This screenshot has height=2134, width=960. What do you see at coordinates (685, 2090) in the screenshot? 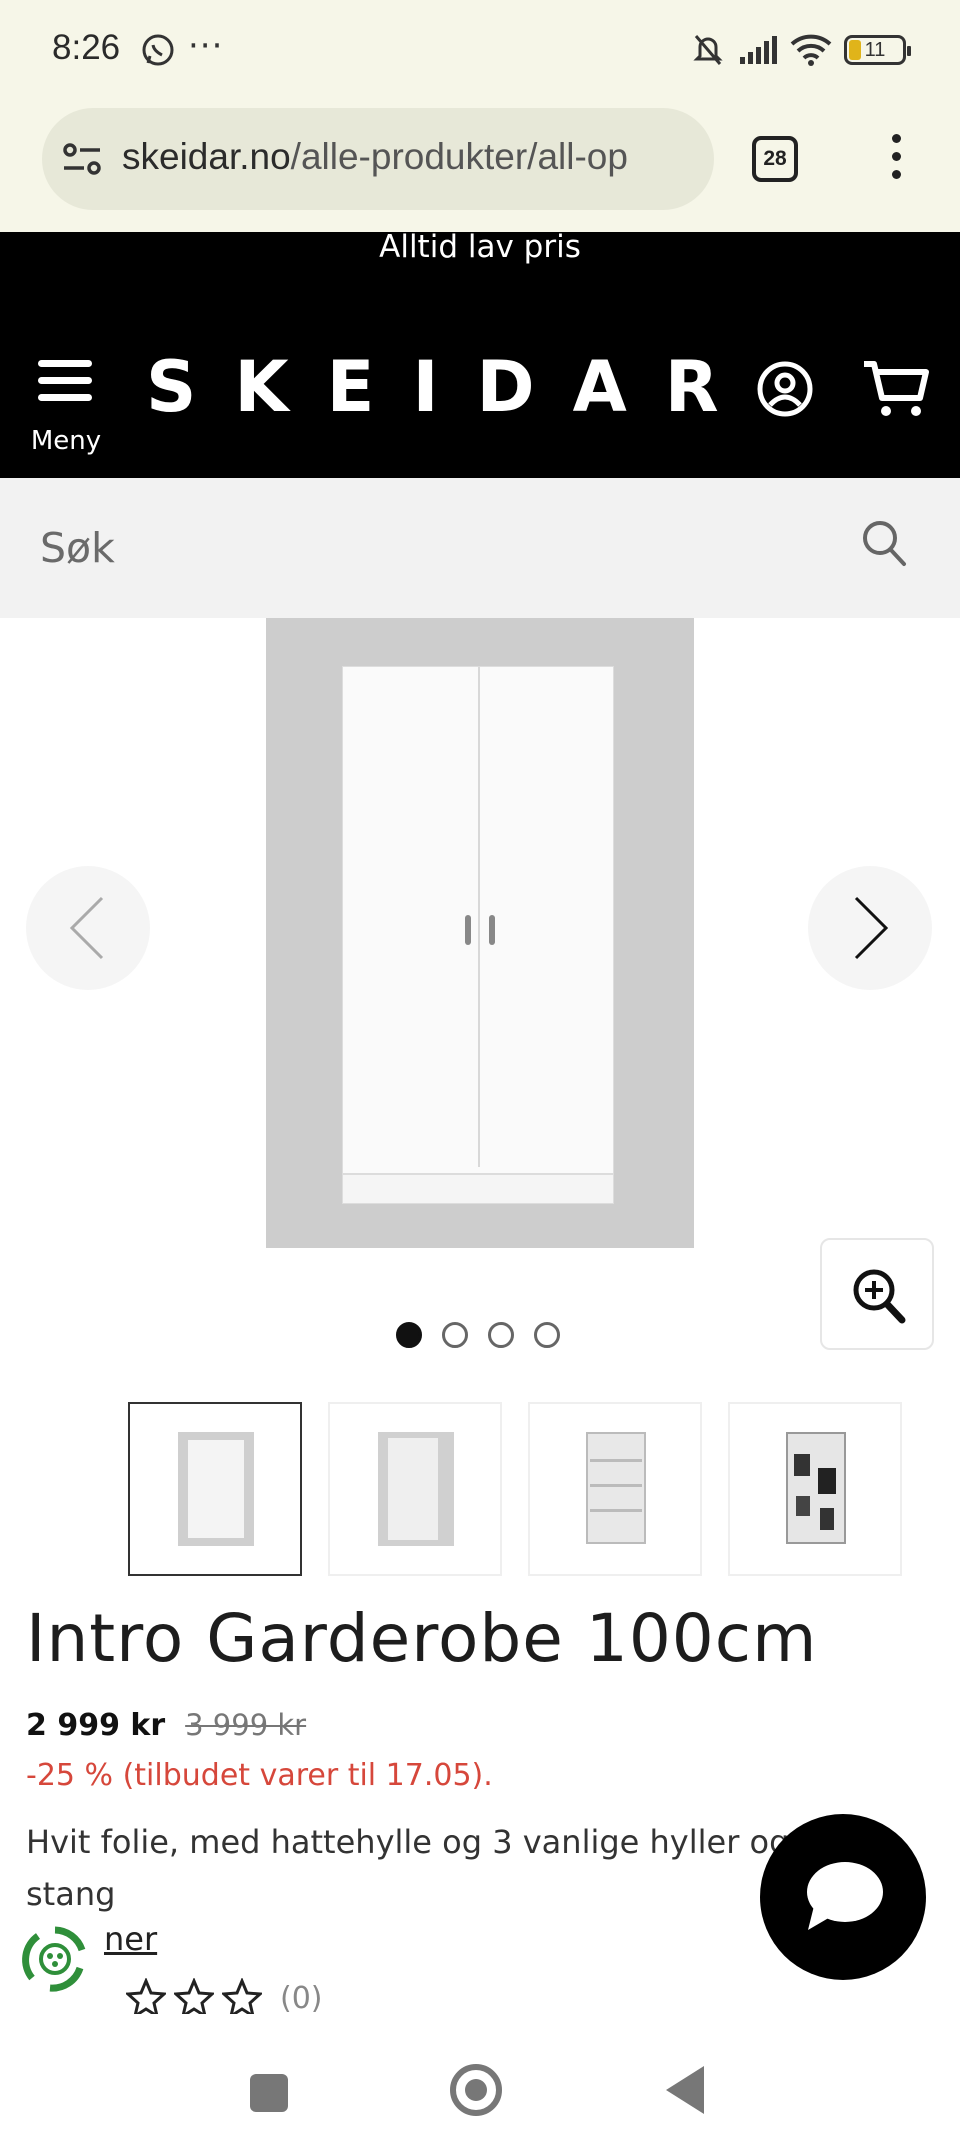
I see `back-button` at bounding box center [685, 2090].